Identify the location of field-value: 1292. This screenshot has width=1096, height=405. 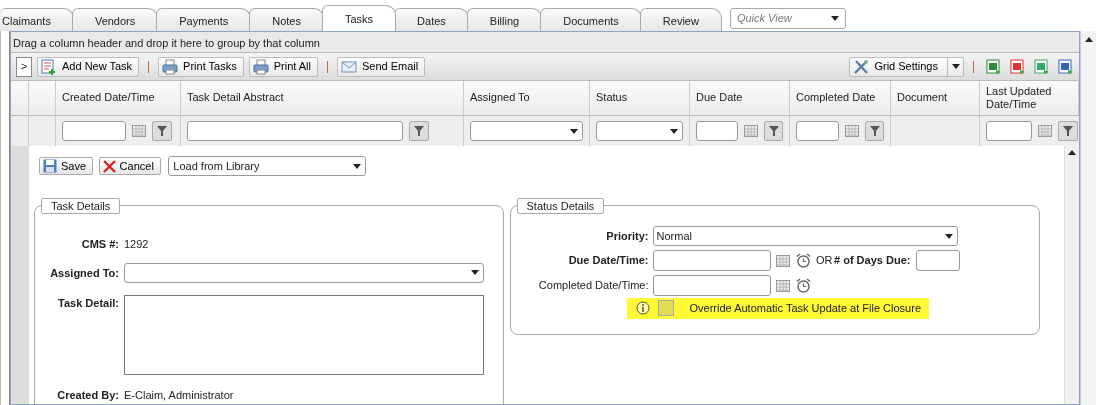
(137, 244).